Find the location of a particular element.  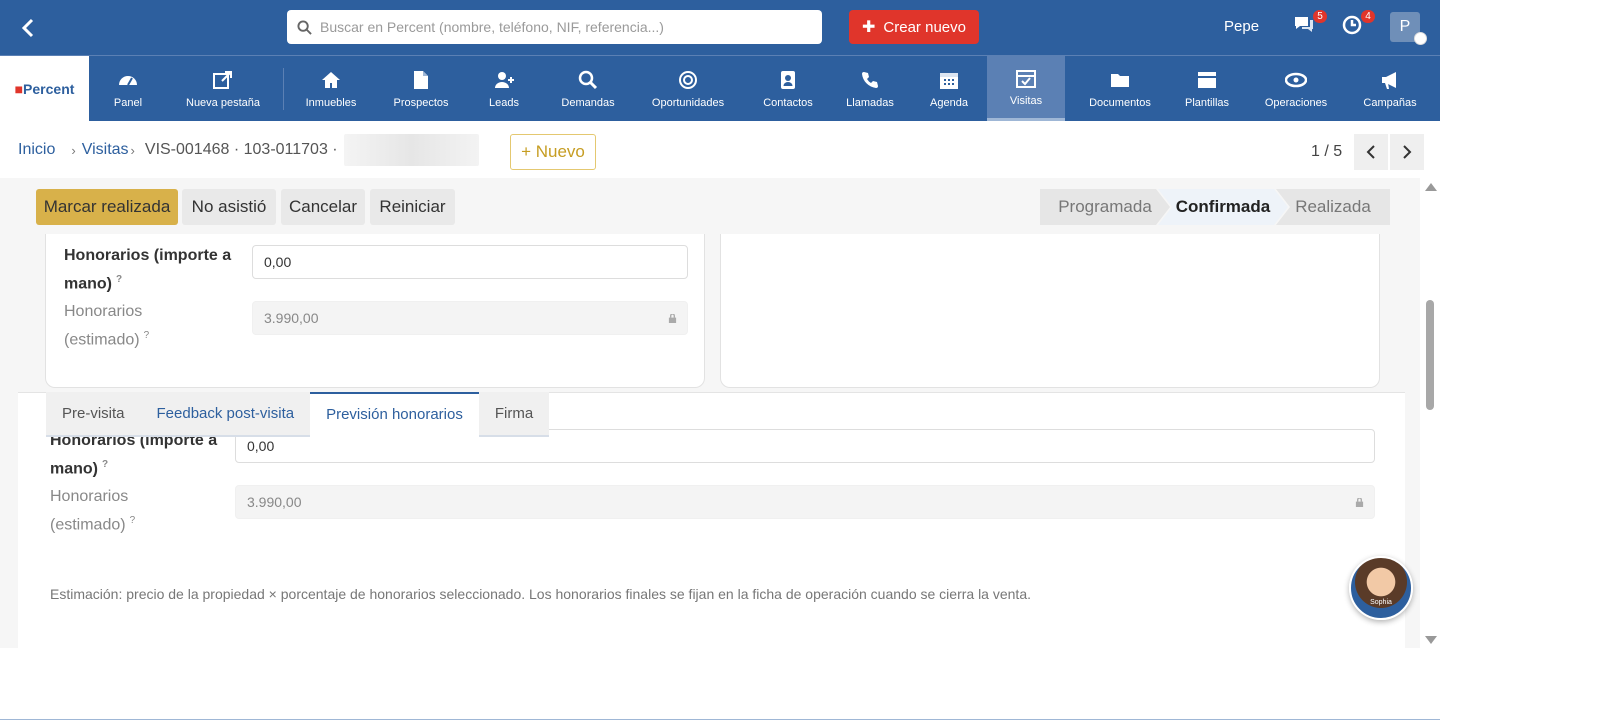

nav-item-prospectos: Prospectos is located at coordinates (421, 88).